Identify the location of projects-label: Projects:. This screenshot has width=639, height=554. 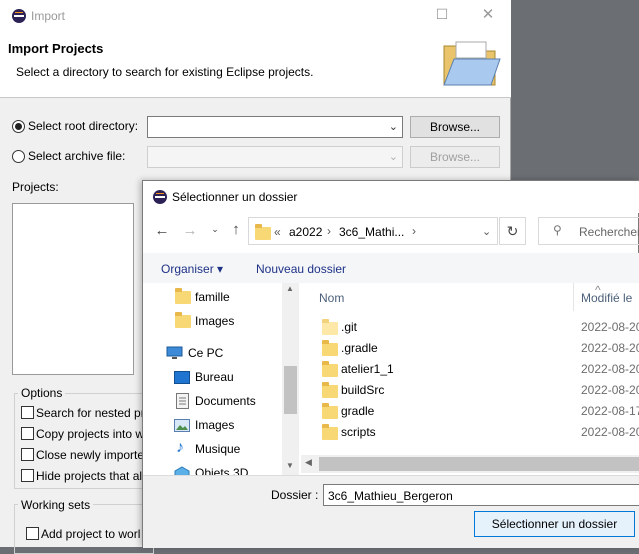
(35, 187).